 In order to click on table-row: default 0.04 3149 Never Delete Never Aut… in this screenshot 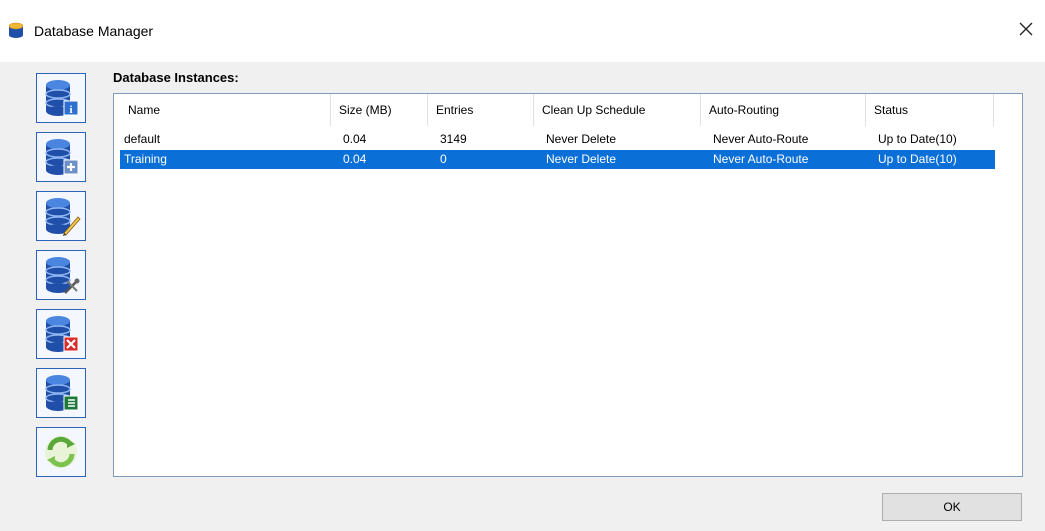, I will do `click(557, 139)`.